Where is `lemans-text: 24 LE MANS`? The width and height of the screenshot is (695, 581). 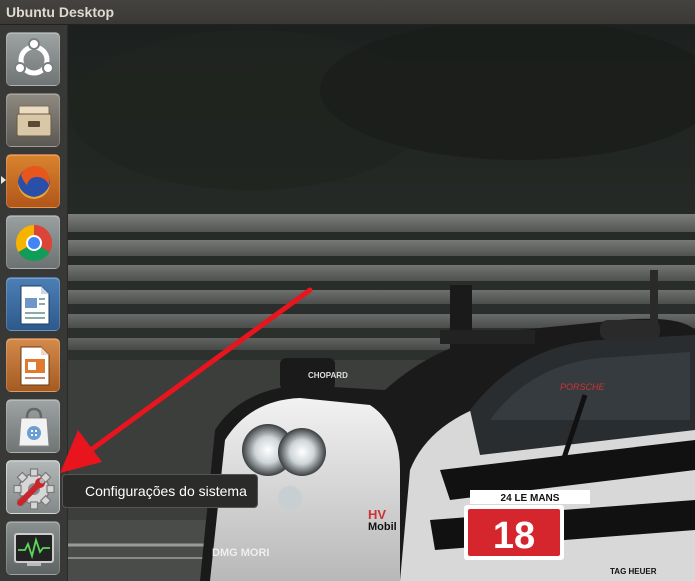 lemans-text: 24 LE MANS is located at coordinates (530, 498).